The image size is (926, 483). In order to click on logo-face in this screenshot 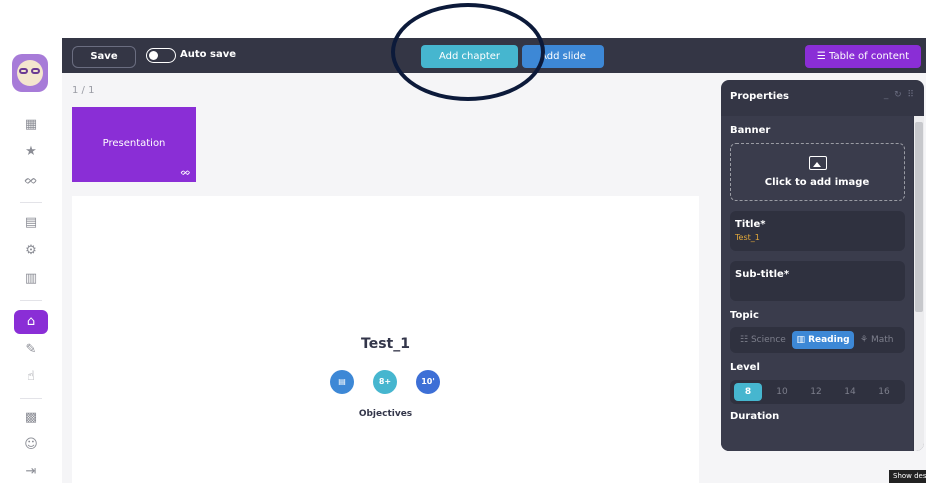, I will do `click(30, 73)`.